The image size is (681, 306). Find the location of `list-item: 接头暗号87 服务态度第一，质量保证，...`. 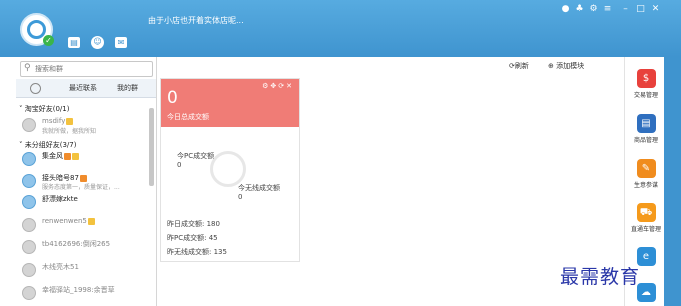

list-item: 接头暗号87 服务态度第一，质量保证，... is located at coordinates (87, 181).